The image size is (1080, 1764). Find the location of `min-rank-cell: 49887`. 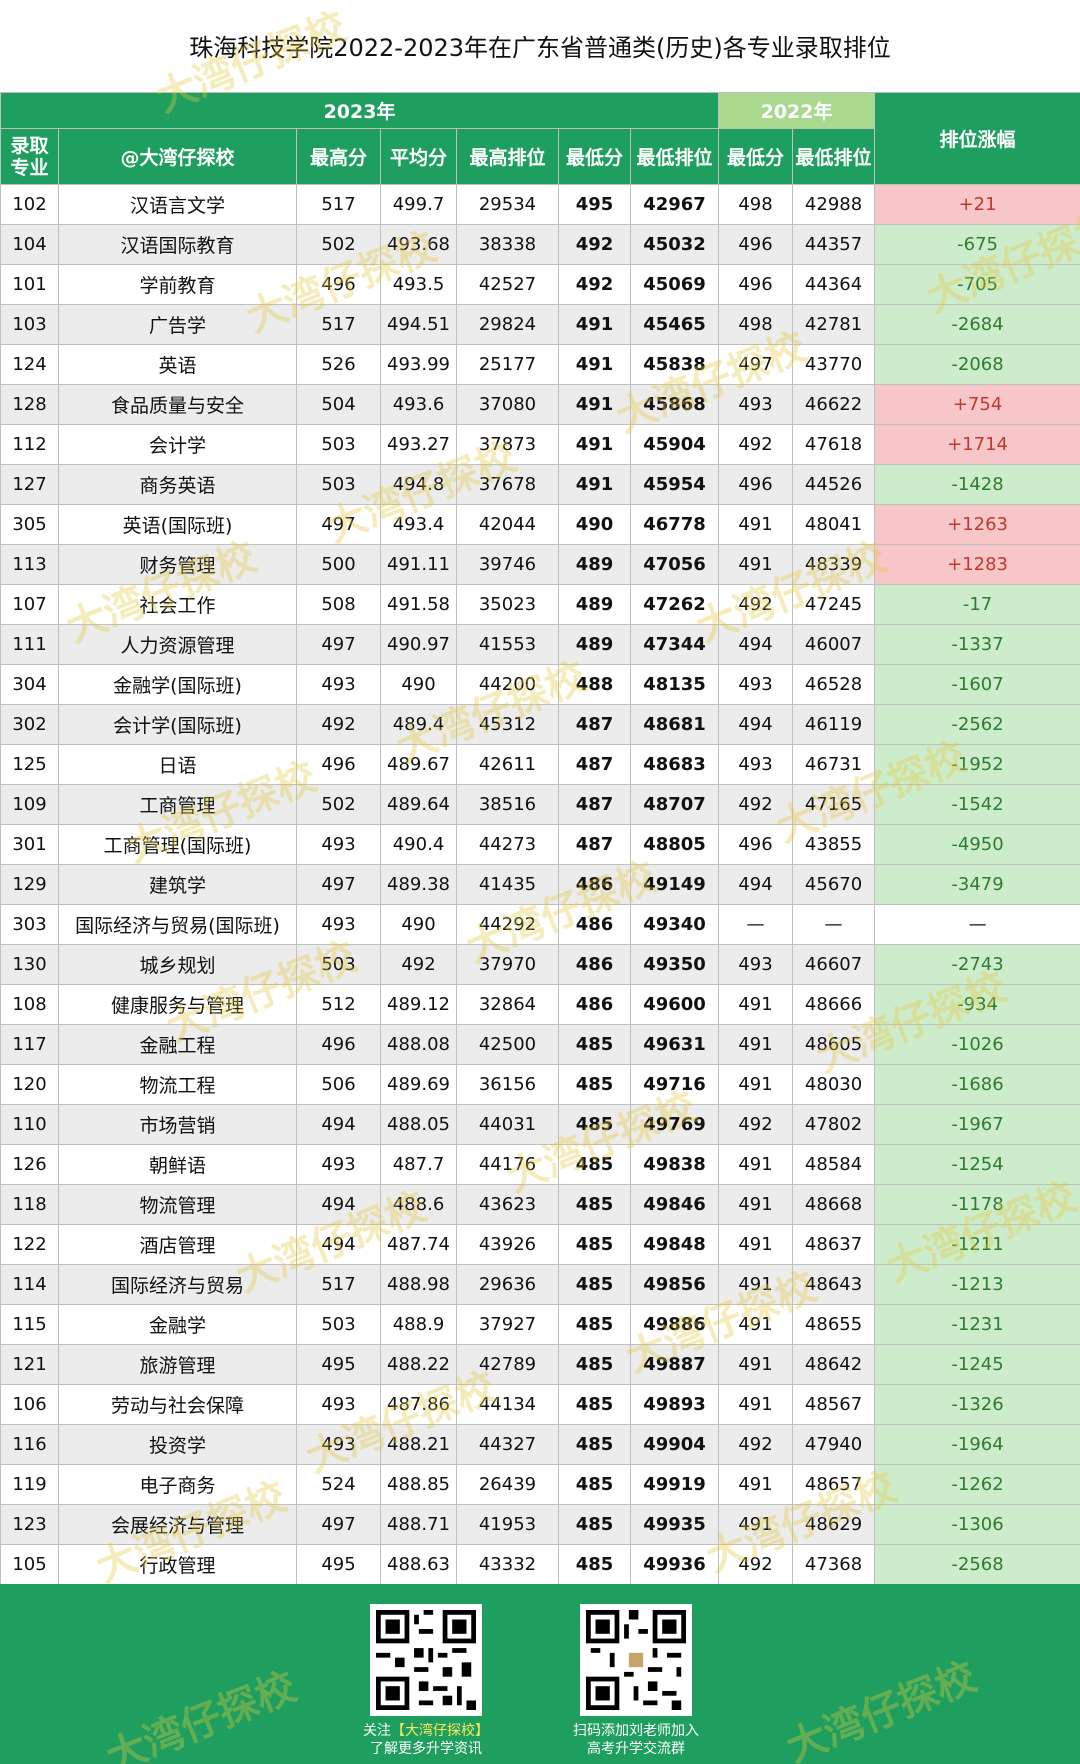

min-rank-cell: 49887 is located at coordinates (674, 1364).